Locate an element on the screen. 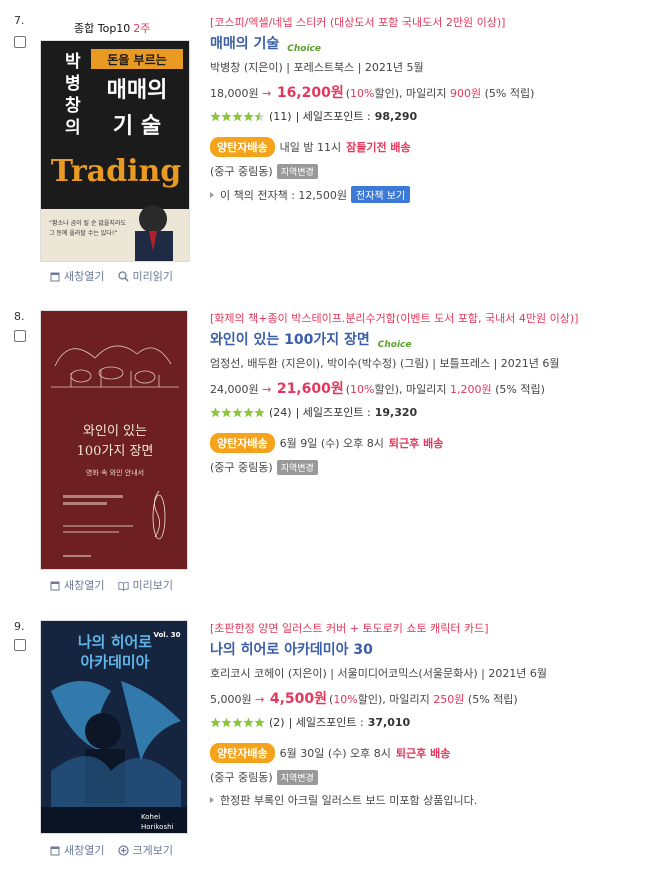 The width and height of the screenshot is (650, 870). book-title: 매매의 기술 is located at coordinates (244, 43).